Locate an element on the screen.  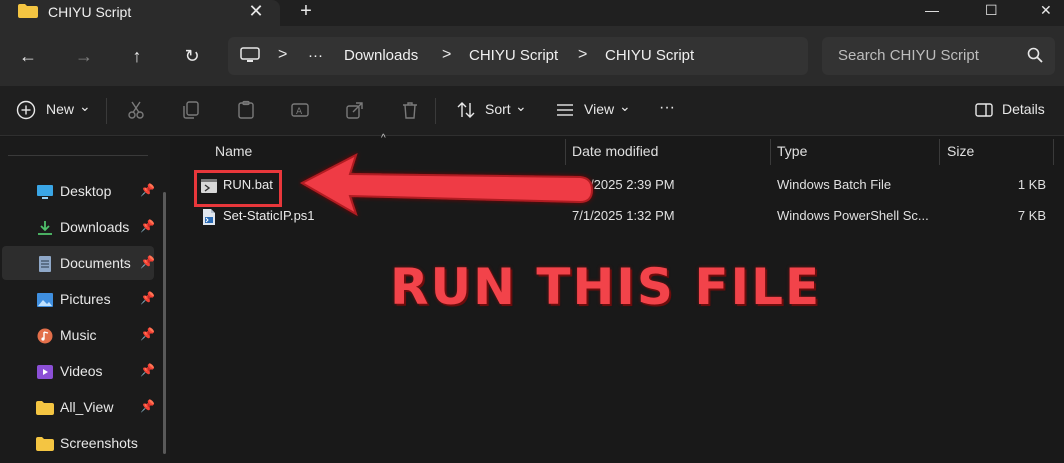
file-size: 1 KB is located at coordinates (1031, 184).